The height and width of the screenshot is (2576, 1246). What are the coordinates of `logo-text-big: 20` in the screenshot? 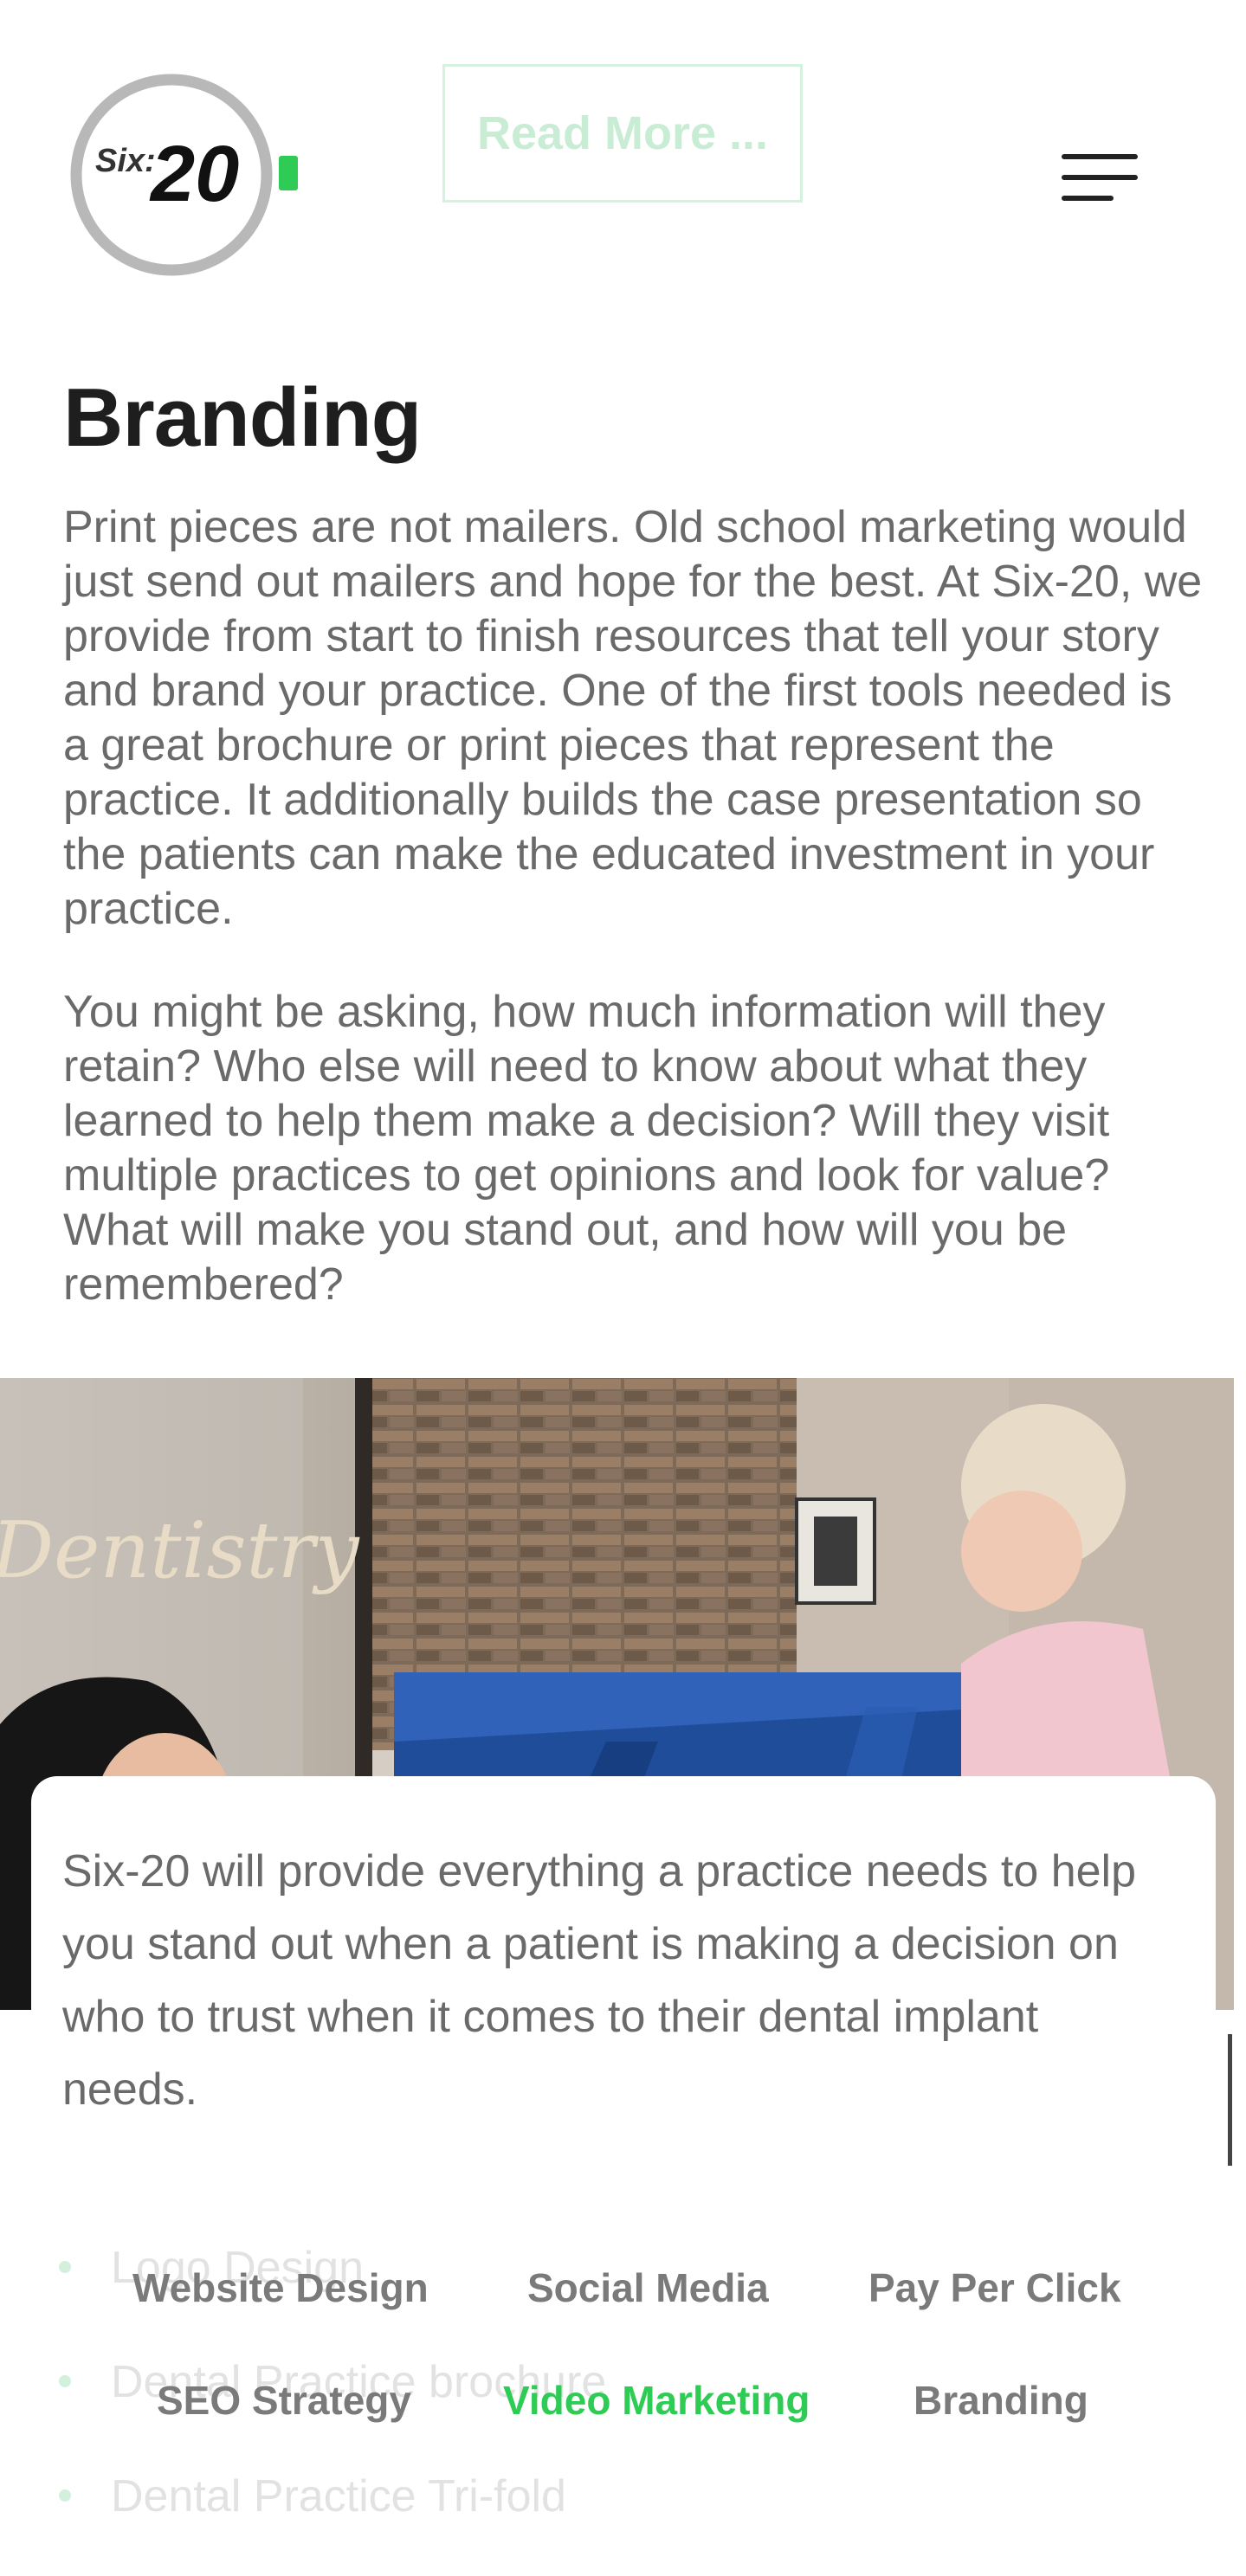 It's located at (194, 174).